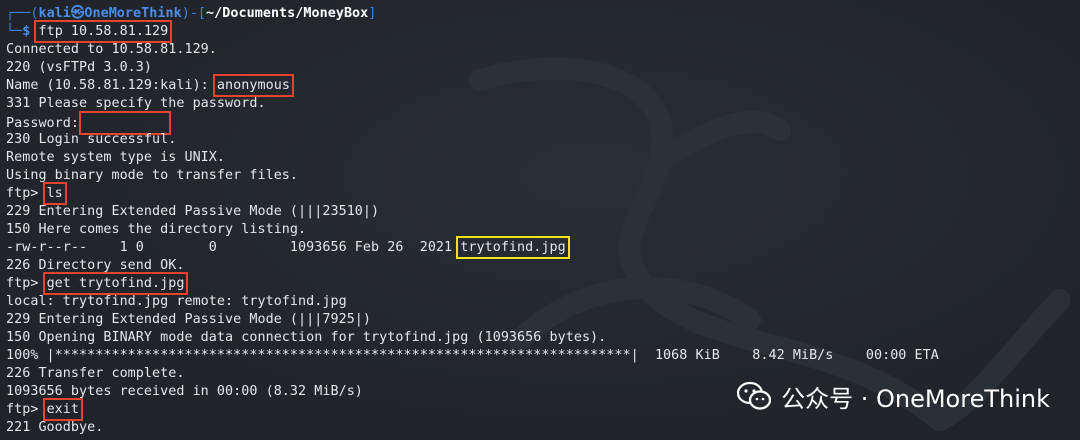 The image size is (1080, 440). I want to click on terminal-line: 150 Here comes the directory listing., so click(543, 230).